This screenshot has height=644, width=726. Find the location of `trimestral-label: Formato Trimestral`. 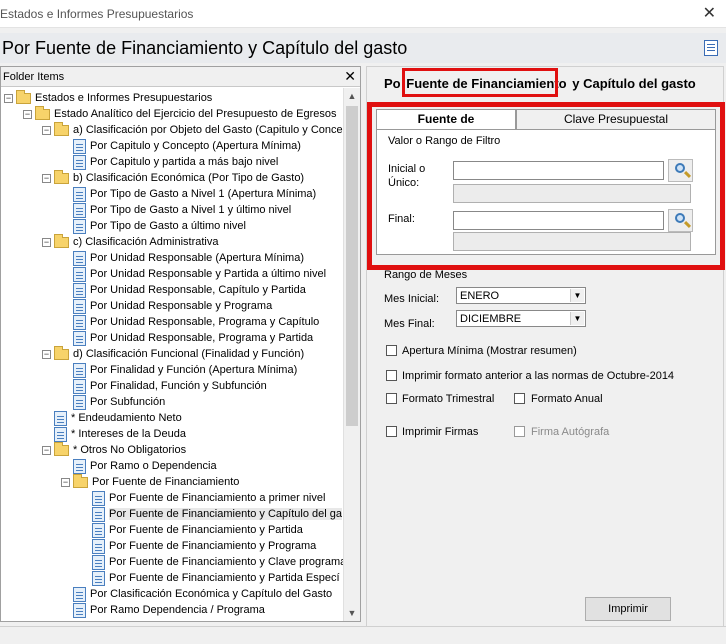

trimestral-label: Formato Trimestral is located at coordinates (448, 399).